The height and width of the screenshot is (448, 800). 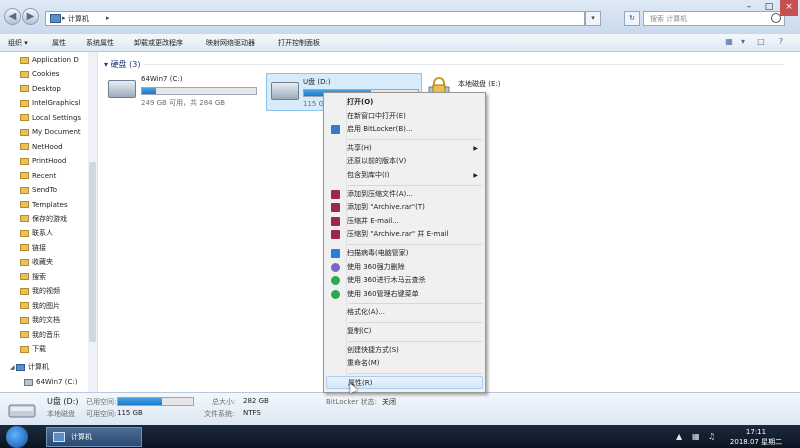 I want to click on menu-item: 在新窗口中打开(E), so click(x=404, y=116).